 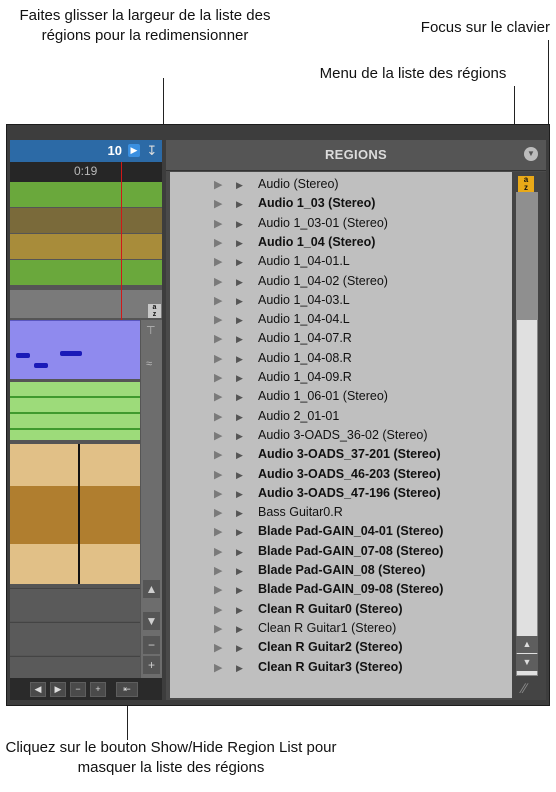 What do you see at coordinates (151, 645) in the screenshot?
I see `zoom-out-icon: −` at bounding box center [151, 645].